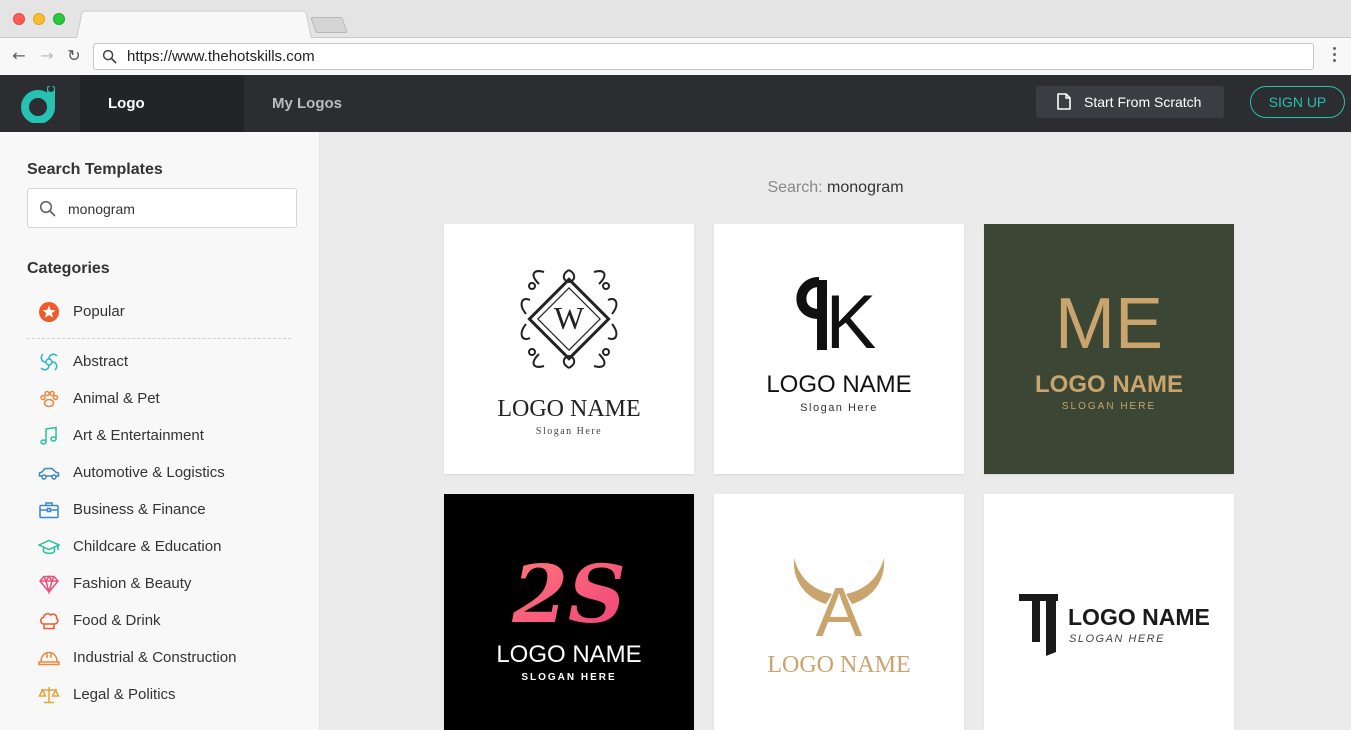 Image resolution: width=1351 pixels, height=730 pixels. I want to click on category-label: Business & Finance, so click(139, 509).